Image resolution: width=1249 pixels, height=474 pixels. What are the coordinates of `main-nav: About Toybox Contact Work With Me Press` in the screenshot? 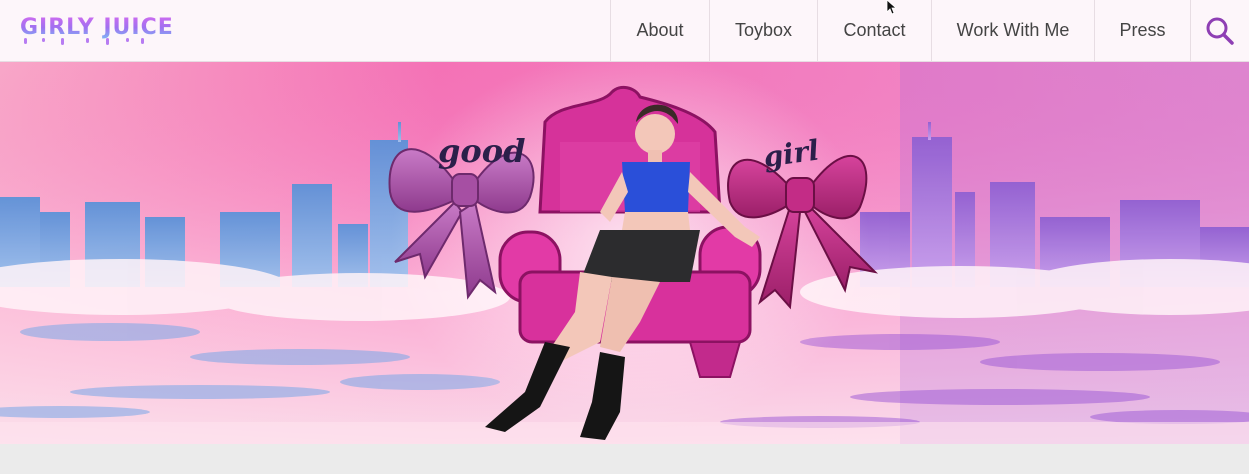 It's located at (929, 30).